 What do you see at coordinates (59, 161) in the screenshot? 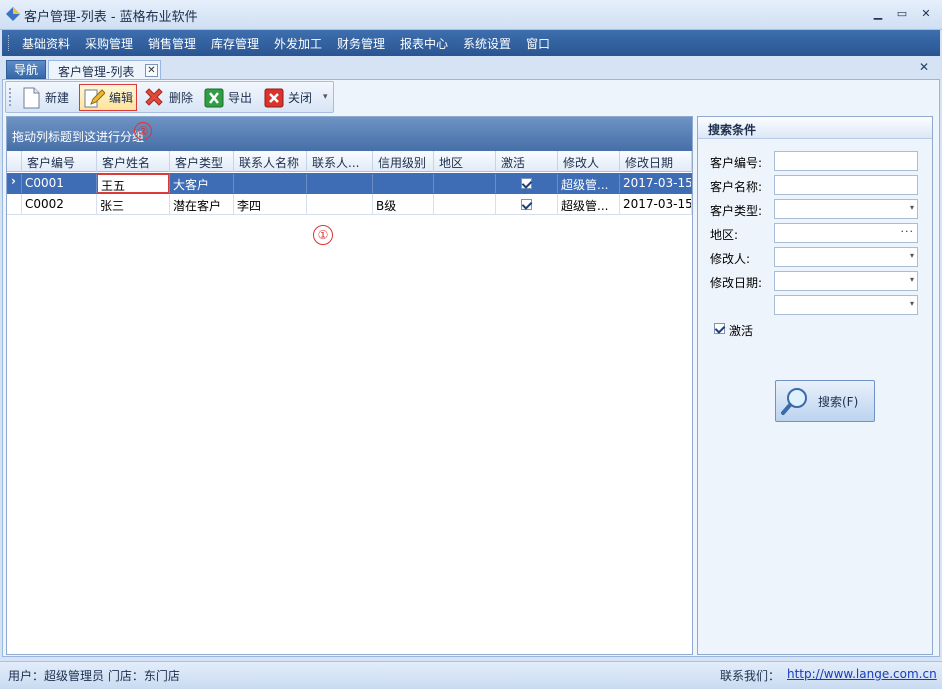
I see `column-header-code: 客户编号` at bounding box center [59, 161].